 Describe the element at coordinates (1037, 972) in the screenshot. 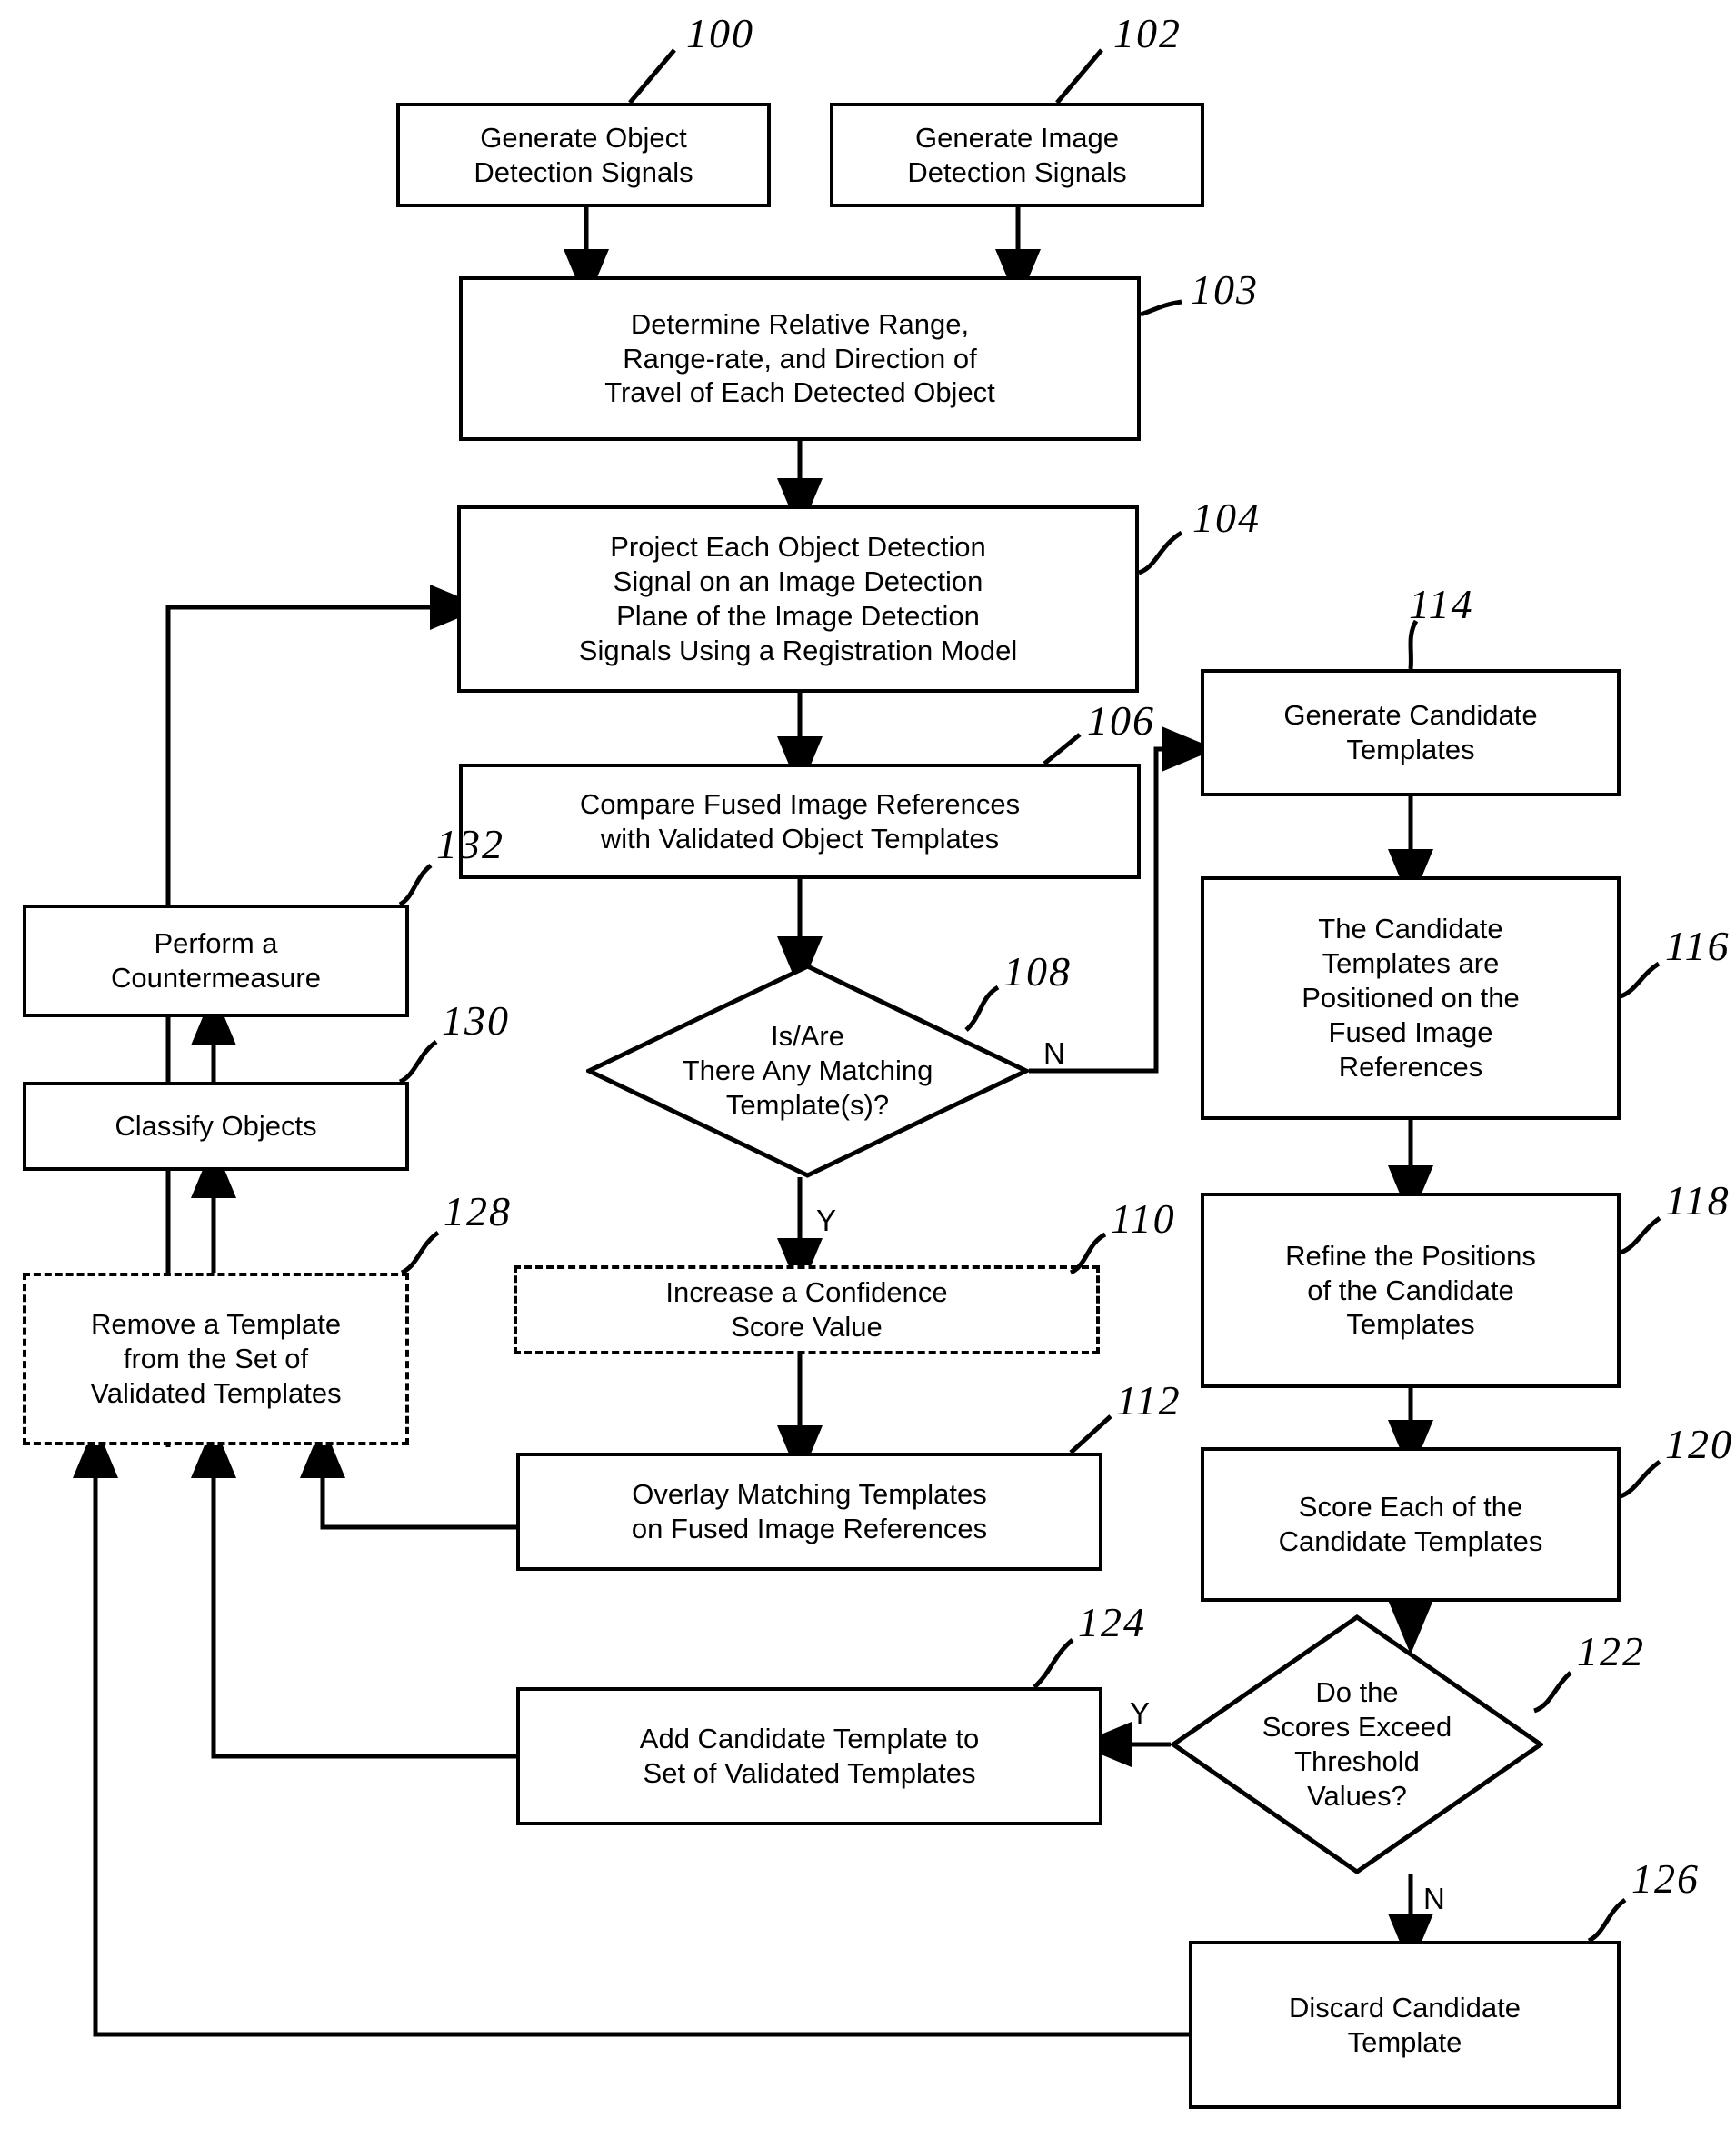

I see `ref-108: 108` at that location.